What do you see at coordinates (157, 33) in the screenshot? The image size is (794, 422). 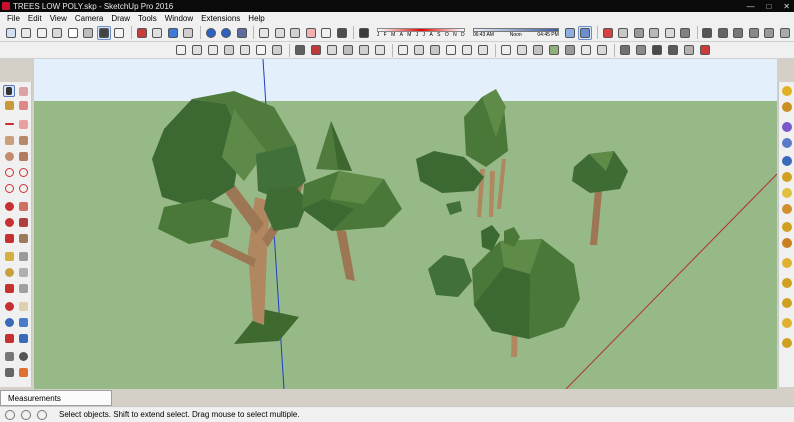 I see `entity-info-icon` at bounding box center [157, 33].